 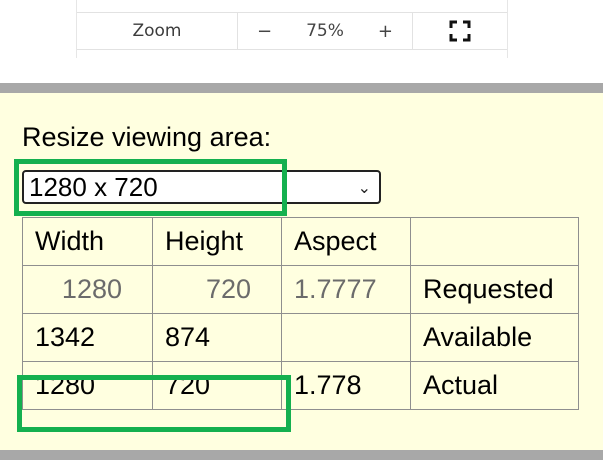 I want to click on chevron-down-icon: ⌄, so click(x=364, y=188).